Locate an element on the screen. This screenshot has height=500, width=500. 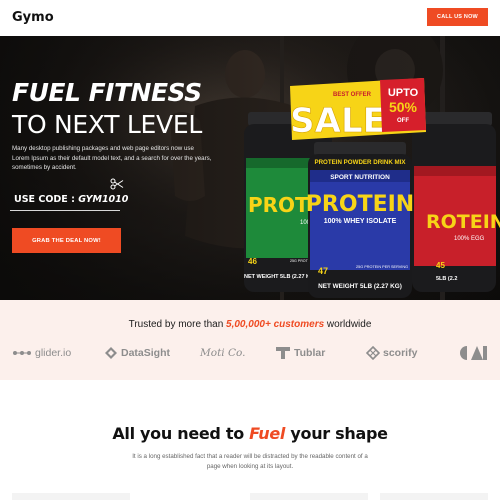
brand-logo-glider: glider.io is located at coordinates (41, 353).